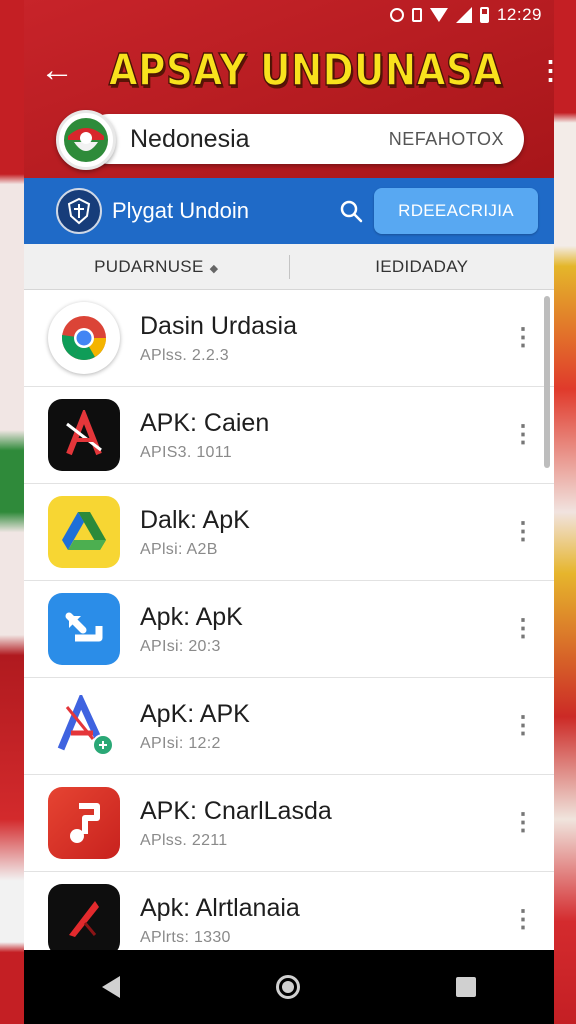  Describe the element at coordinates (191, 616) in the screenshot. I see `app-name: Apk: ApK` at that location.